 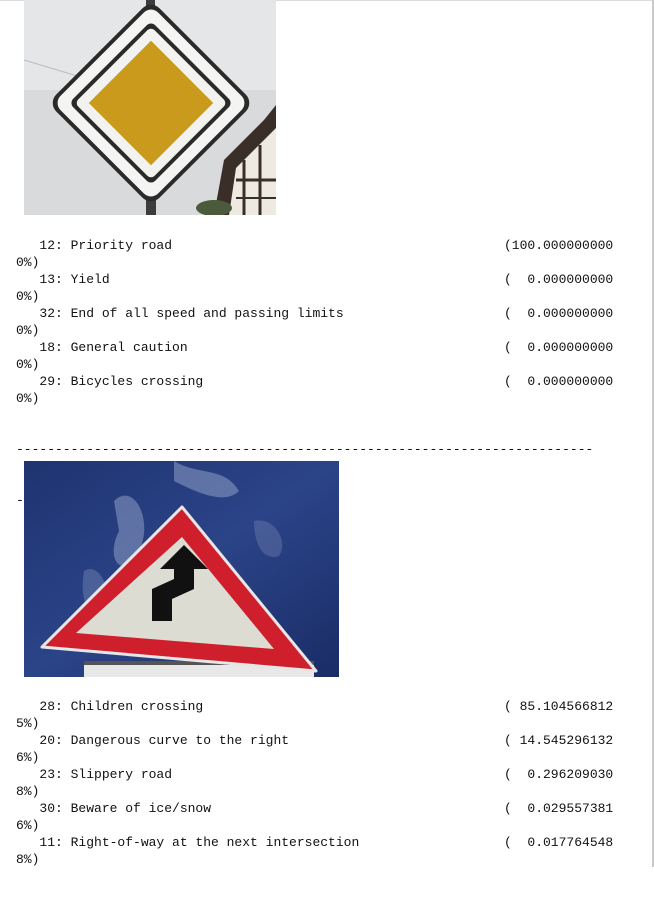 I want to click on priority-road-sign-image, so click(x=150, y=107).